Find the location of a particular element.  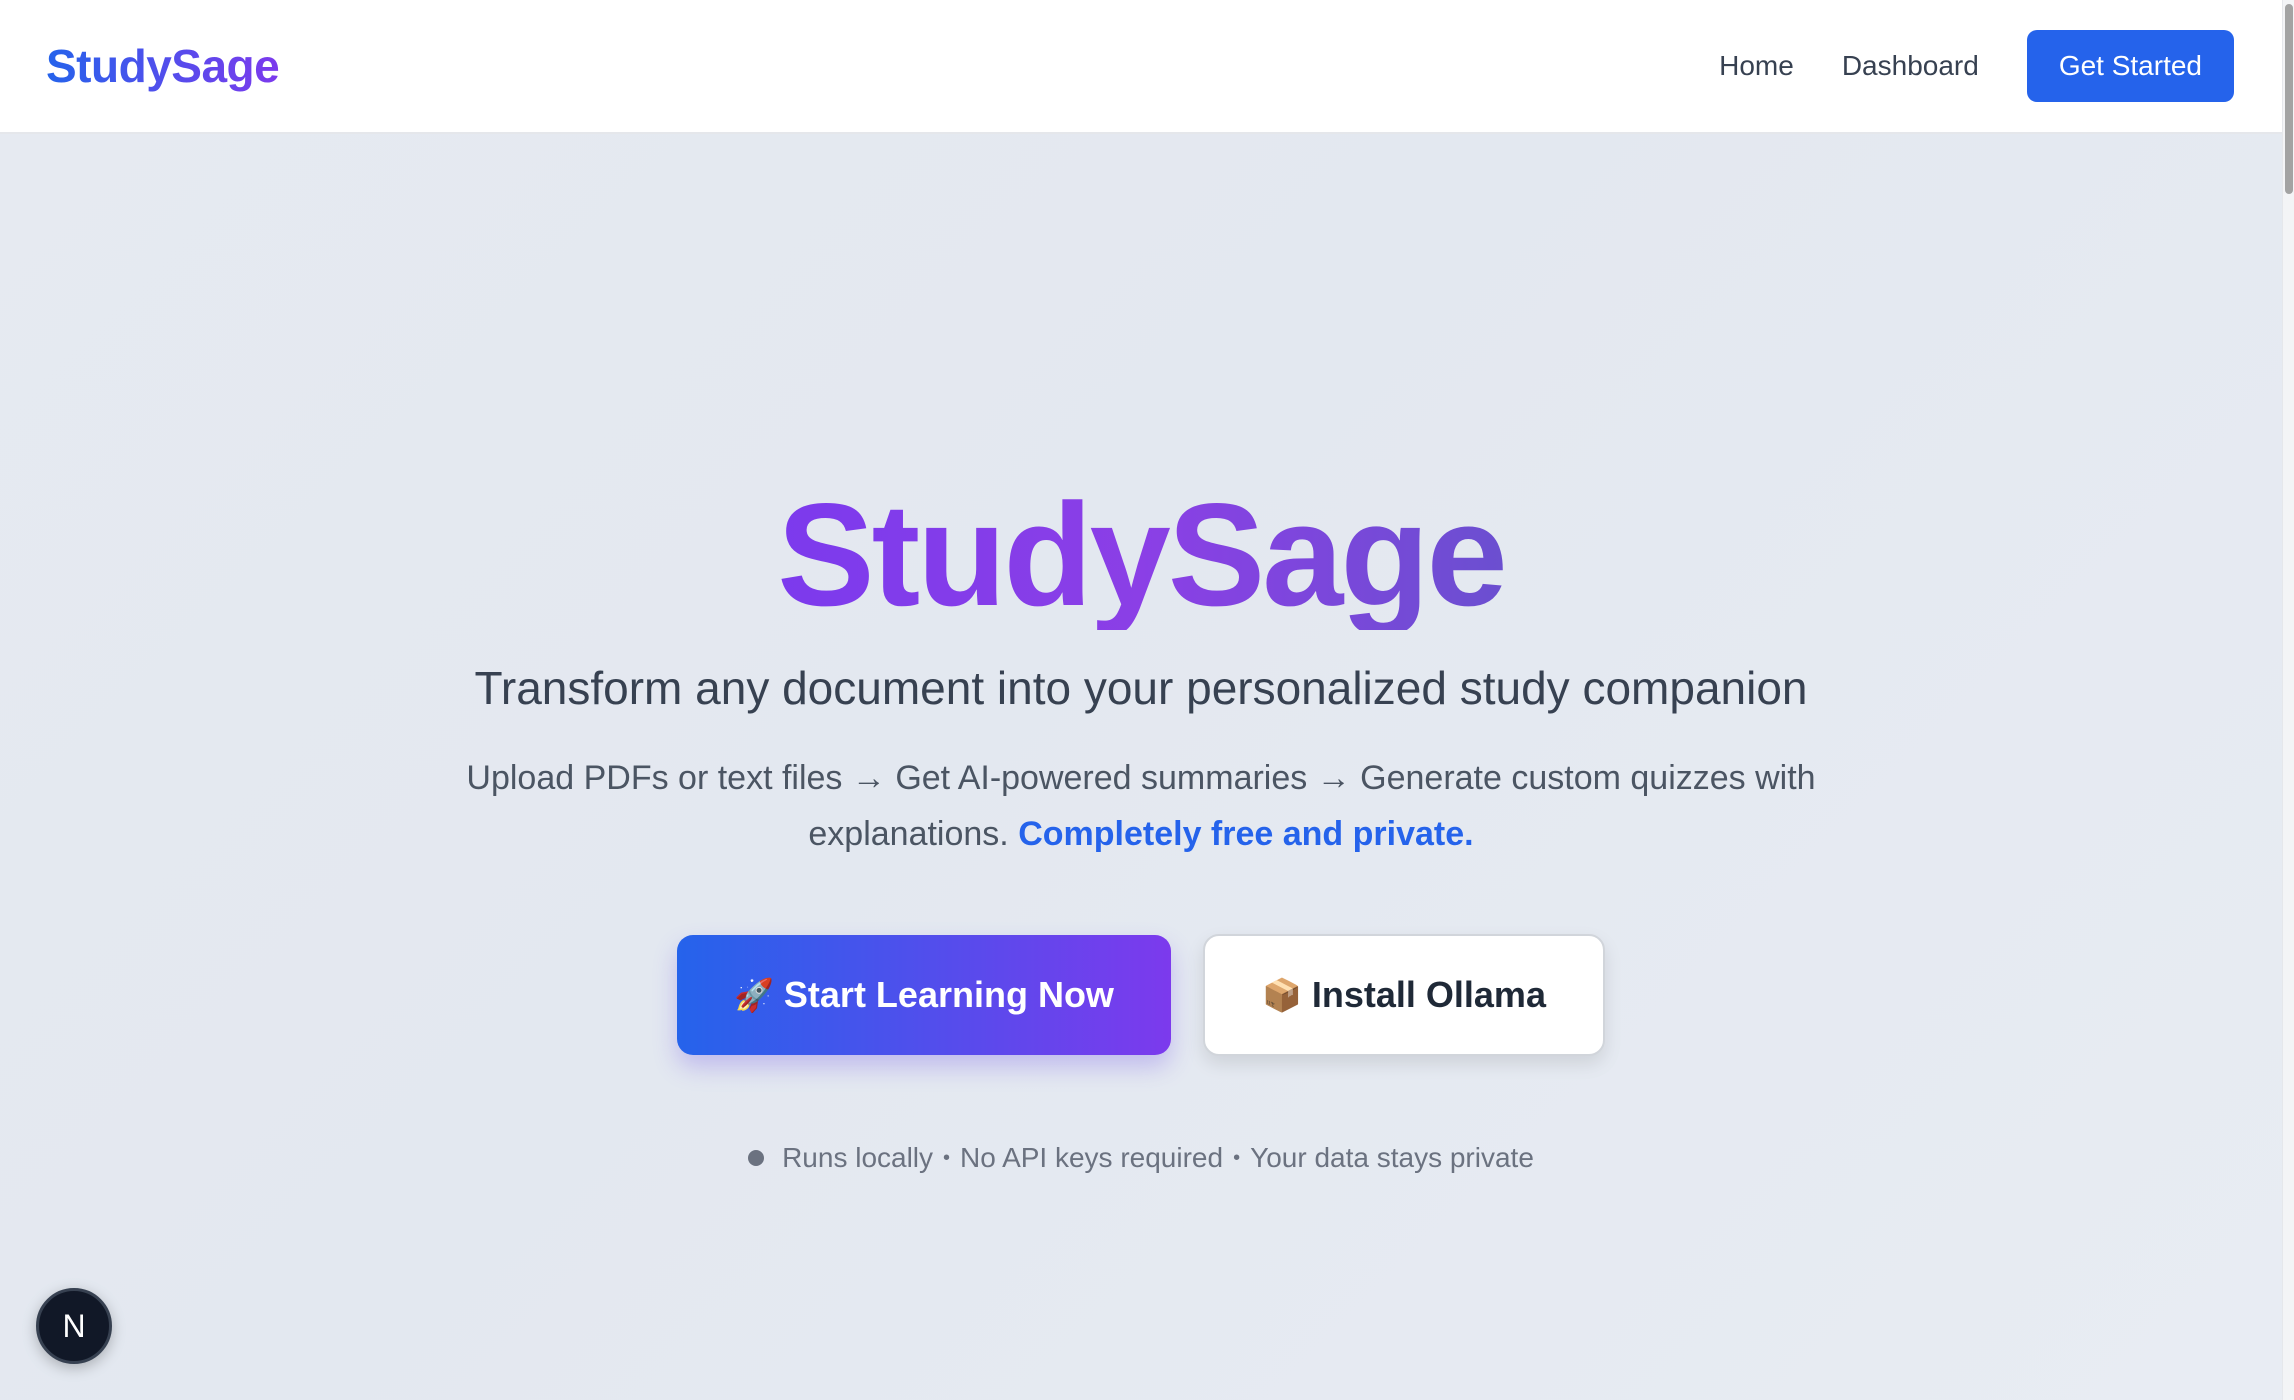

get-started-button: Get Started is located at coordinates (2130, 66).